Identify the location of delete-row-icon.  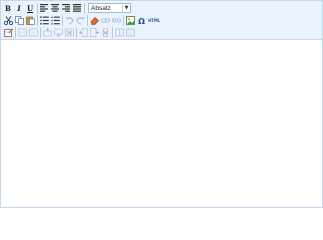
(69, 32).